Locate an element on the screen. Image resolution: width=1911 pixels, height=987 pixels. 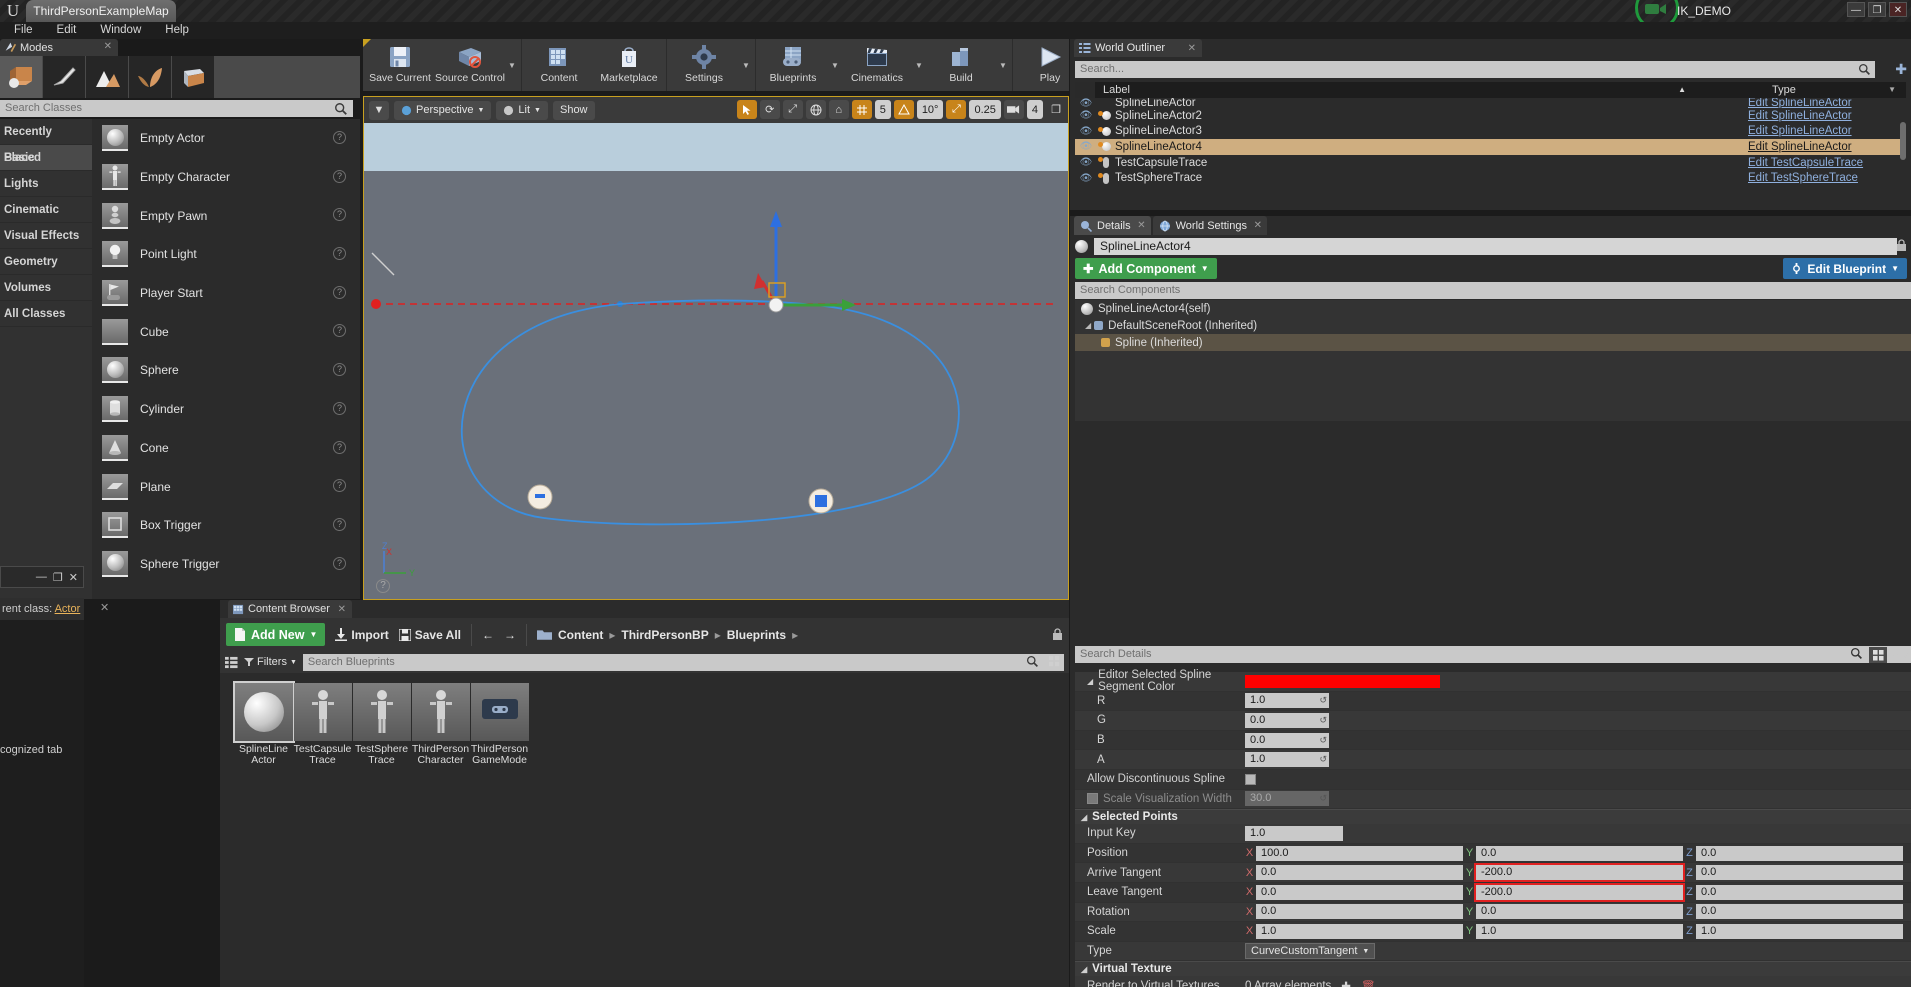
property-value: X 100.0 Y 0.0 Z 0.0 is located at coordinates (1578, 853).